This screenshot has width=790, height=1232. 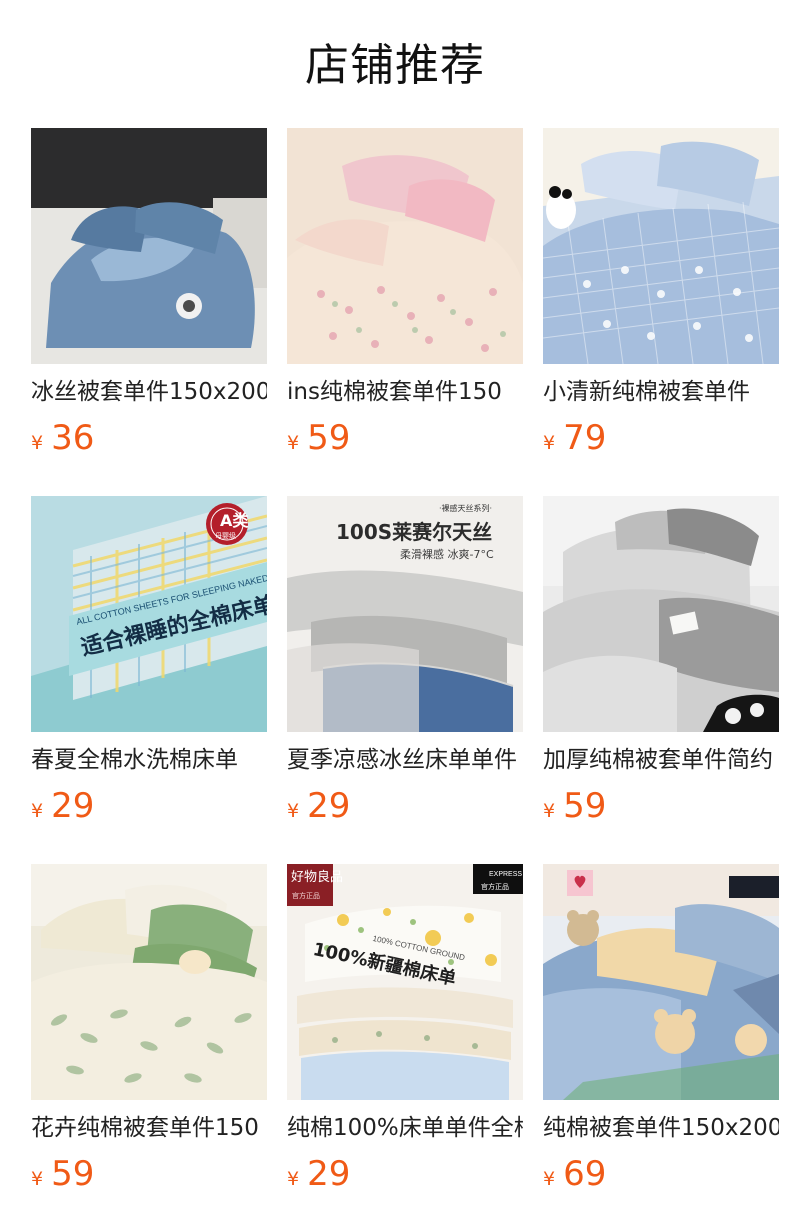 What do you see at coordinates (414, 532) in the screenshot?
I see `image-label: 100S莱赛尔天丝` at bounding box center [414, 532].